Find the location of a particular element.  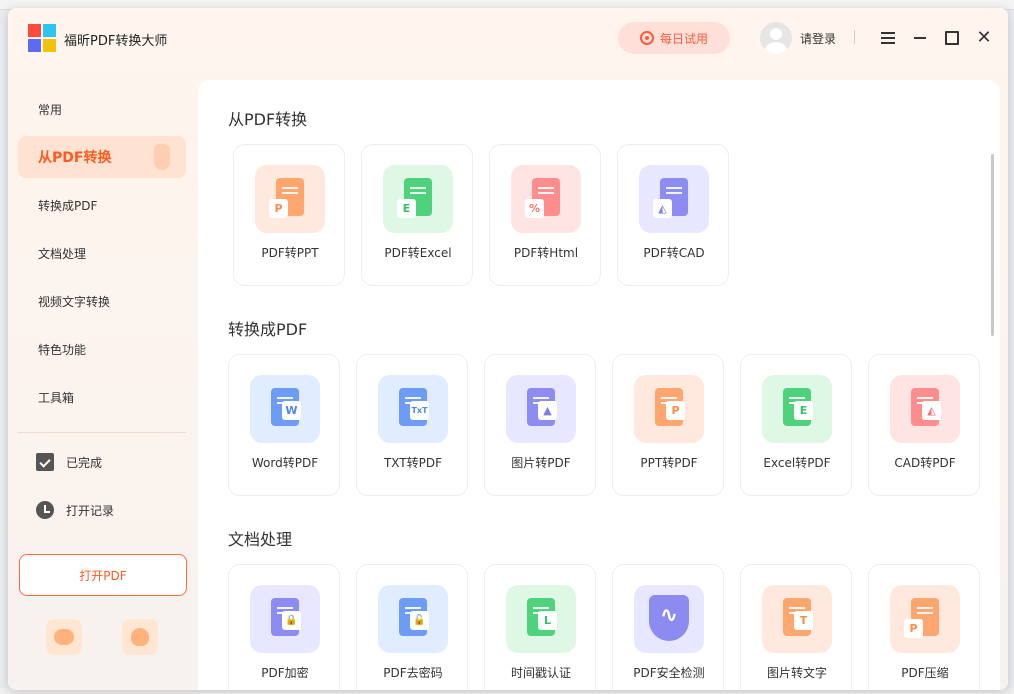

card-label: 图片转文字 is located at coordinates (796, 673).